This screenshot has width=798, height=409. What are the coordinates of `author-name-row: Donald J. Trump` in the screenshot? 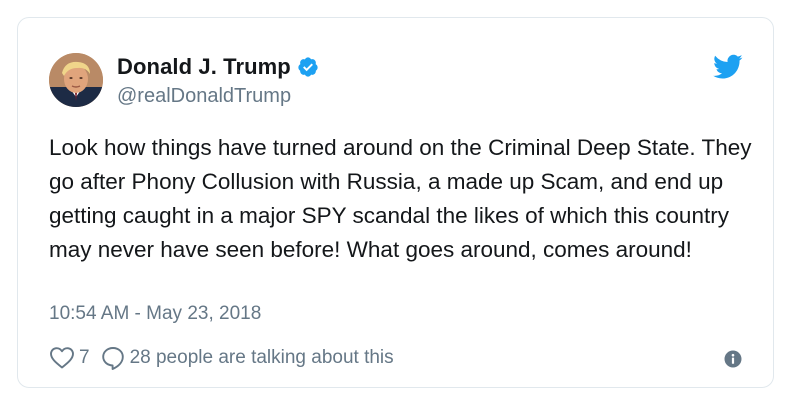 It's located at (218, 67).